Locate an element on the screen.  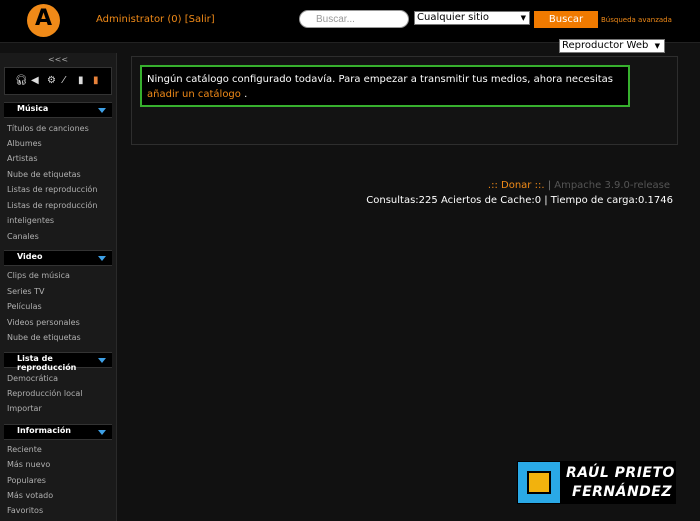
sidebar-item-newest: Más nuevo is located at coordinates (28, 464).